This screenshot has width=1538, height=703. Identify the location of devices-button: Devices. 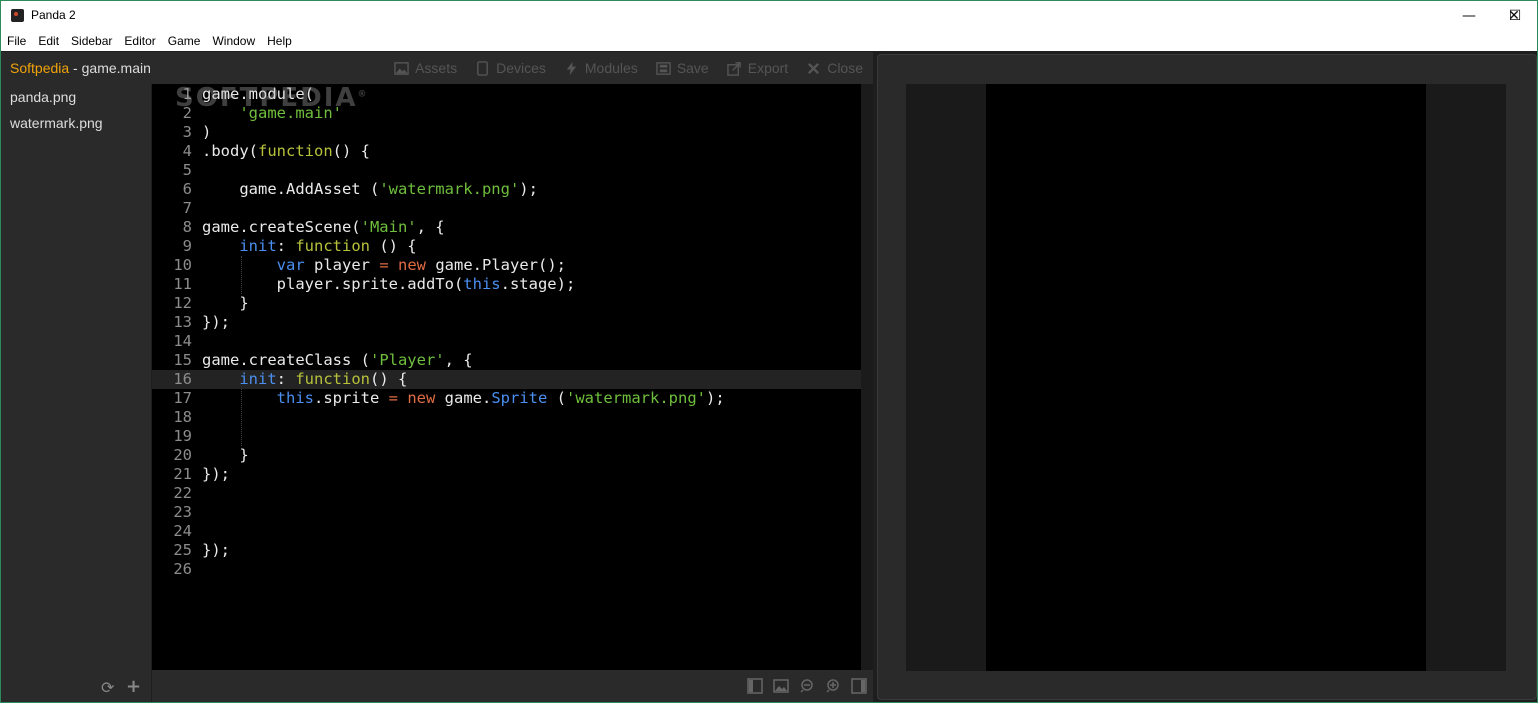
(510, 68).